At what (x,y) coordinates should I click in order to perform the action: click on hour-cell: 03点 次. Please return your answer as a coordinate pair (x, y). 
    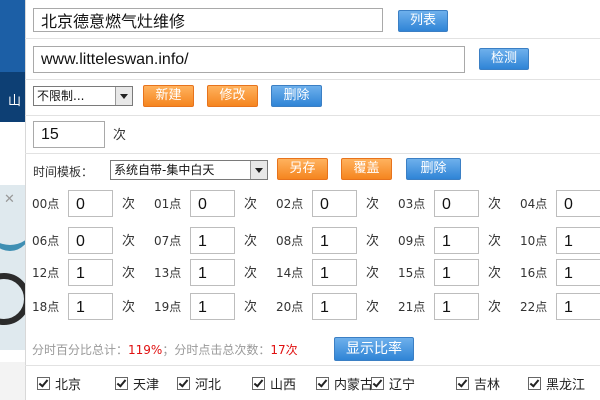
    Looking at the image, I should click on (452, 205).